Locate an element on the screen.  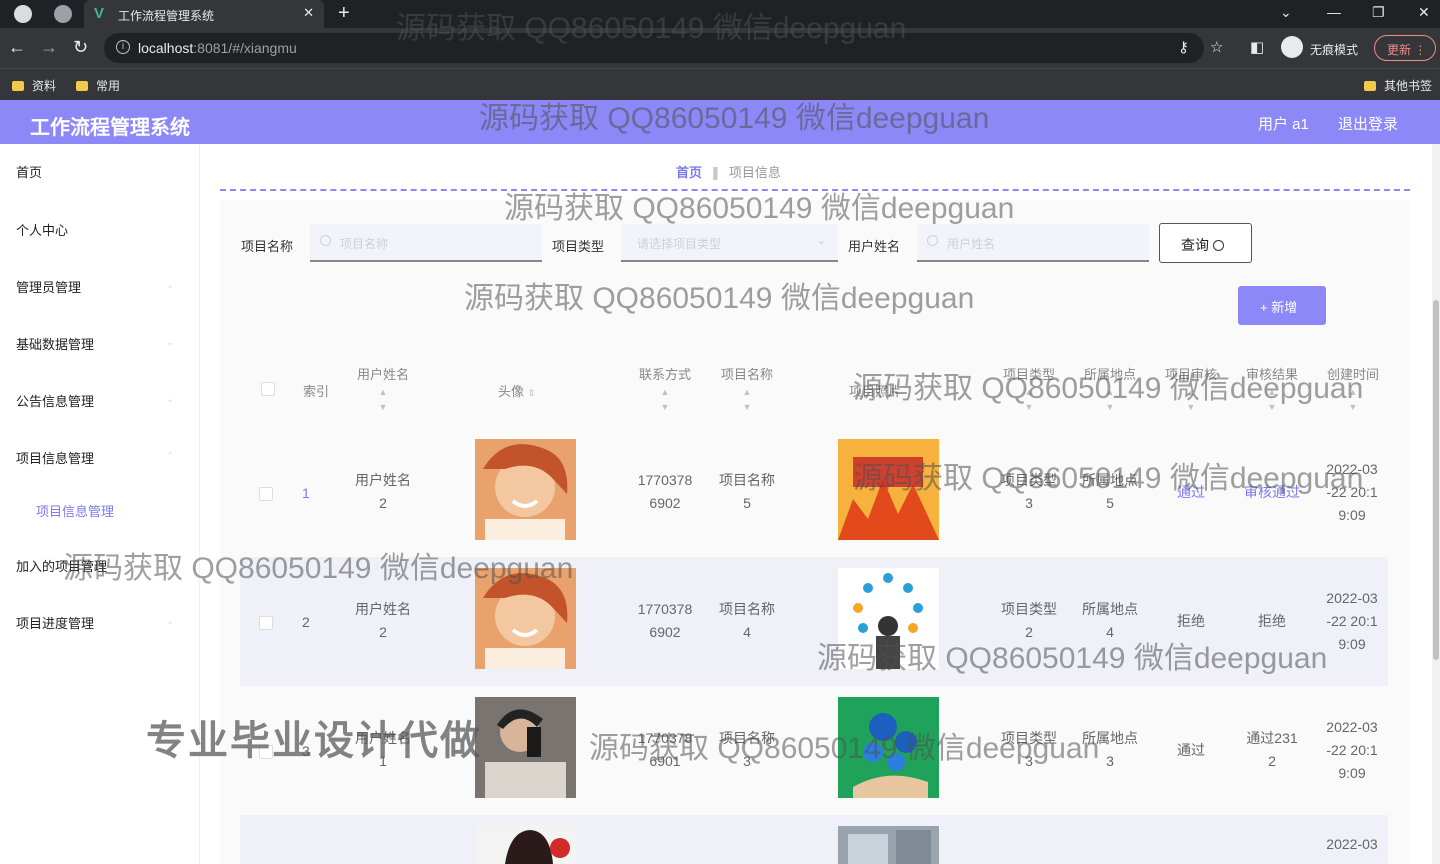
sort-icon: ⇕ is located at coordinates (531, 393).